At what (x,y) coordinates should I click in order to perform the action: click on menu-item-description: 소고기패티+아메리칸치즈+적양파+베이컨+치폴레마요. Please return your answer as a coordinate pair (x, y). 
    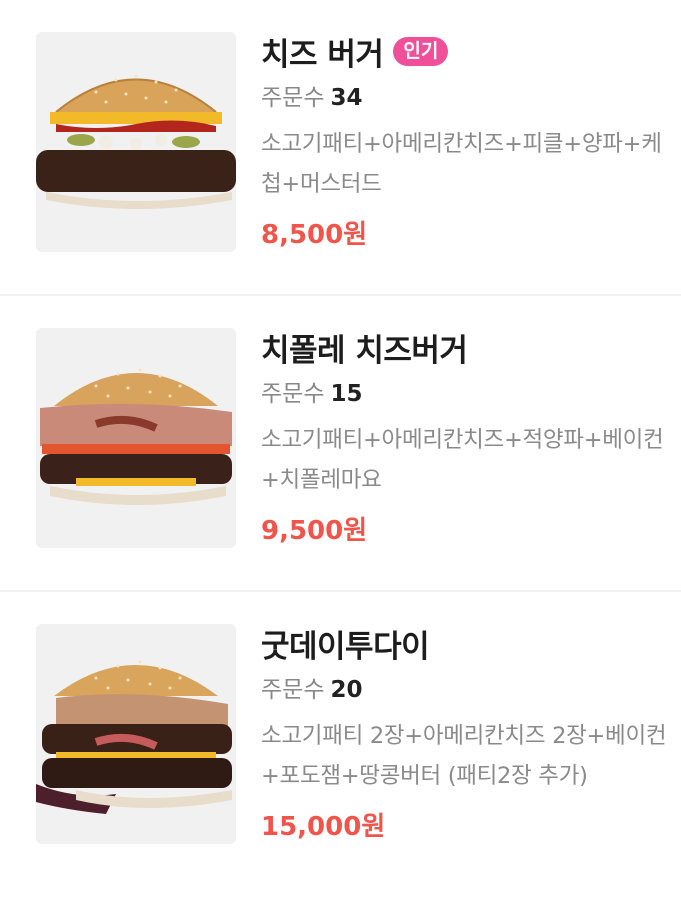
    Looking at the image, I should click on (462, 460).